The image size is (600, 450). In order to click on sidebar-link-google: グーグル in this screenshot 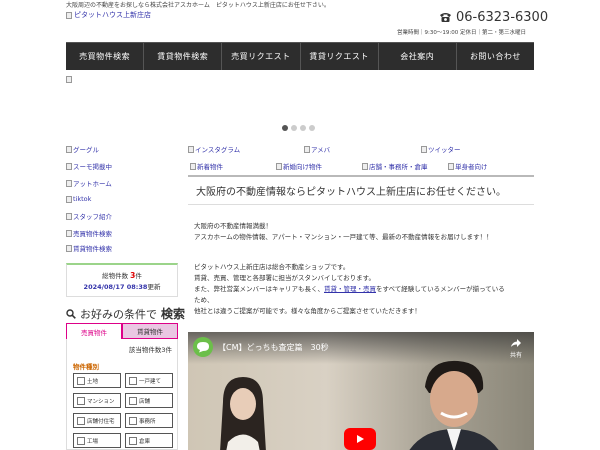, I will do `click(82, 149)`.